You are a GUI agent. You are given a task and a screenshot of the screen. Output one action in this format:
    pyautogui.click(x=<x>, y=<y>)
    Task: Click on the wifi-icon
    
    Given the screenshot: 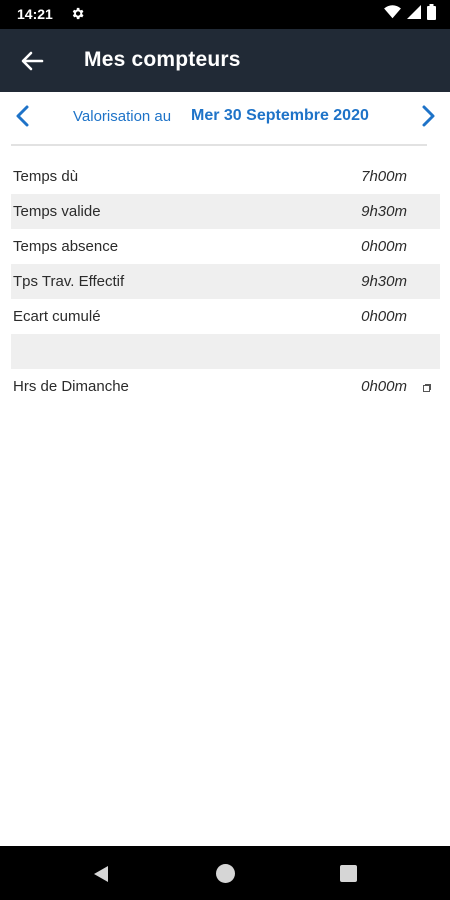 What is the action you would take?
    pyautogui.click(x=392, y=14)
    